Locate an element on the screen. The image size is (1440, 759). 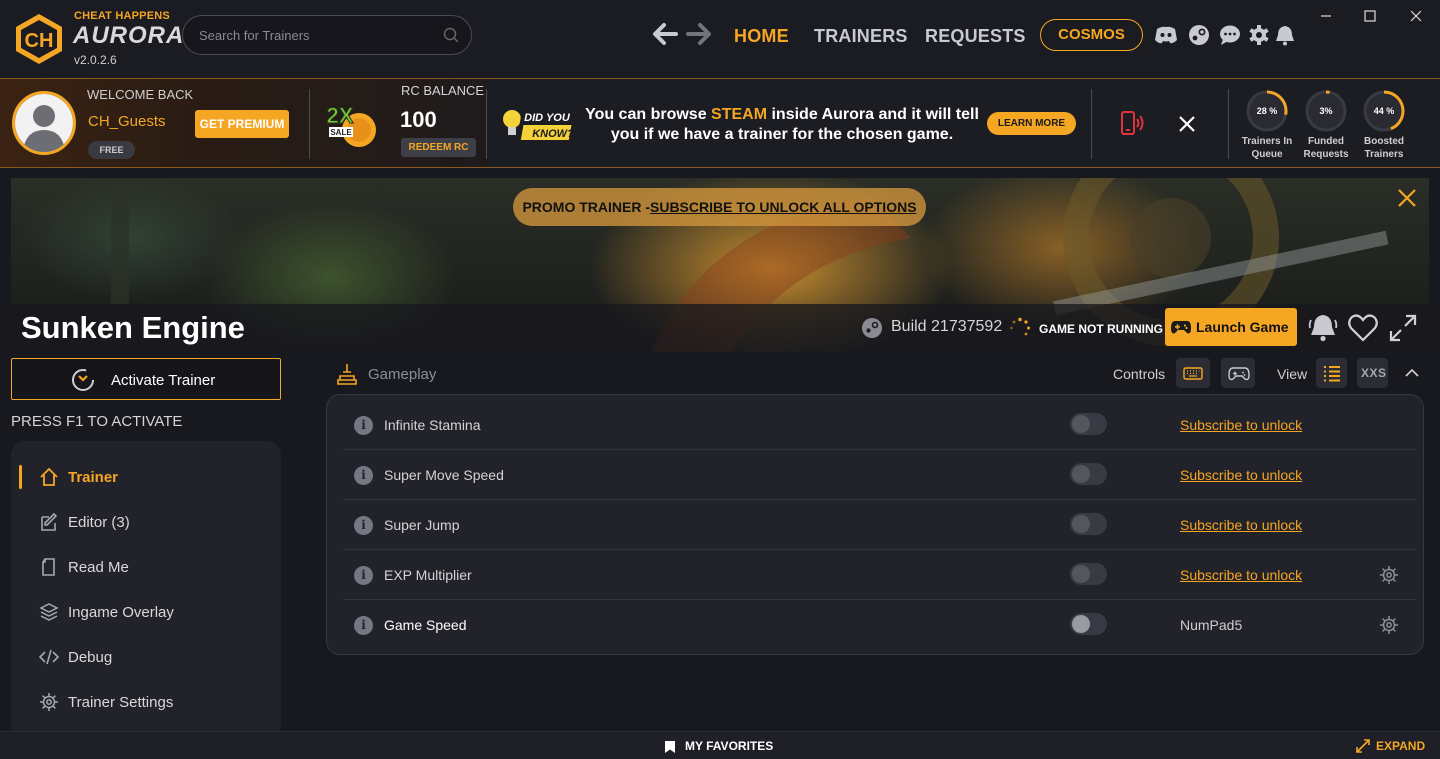
svg-text: CH is located at coordinates (39, 41).